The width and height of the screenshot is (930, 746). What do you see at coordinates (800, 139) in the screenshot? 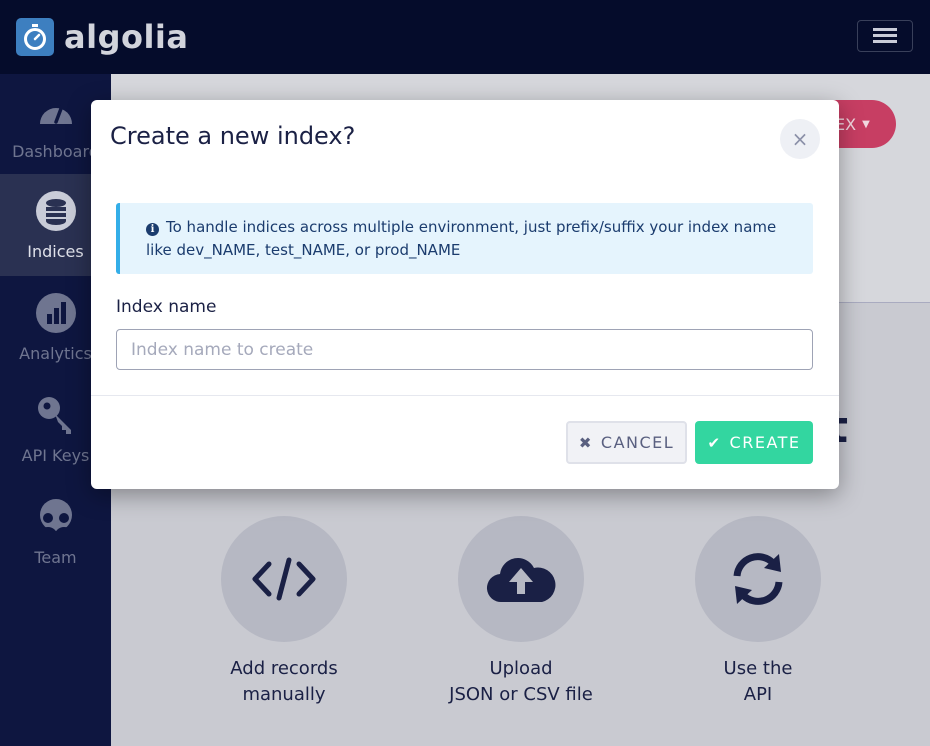
I see `close-icon: ×` at bounding box center [800, 139].